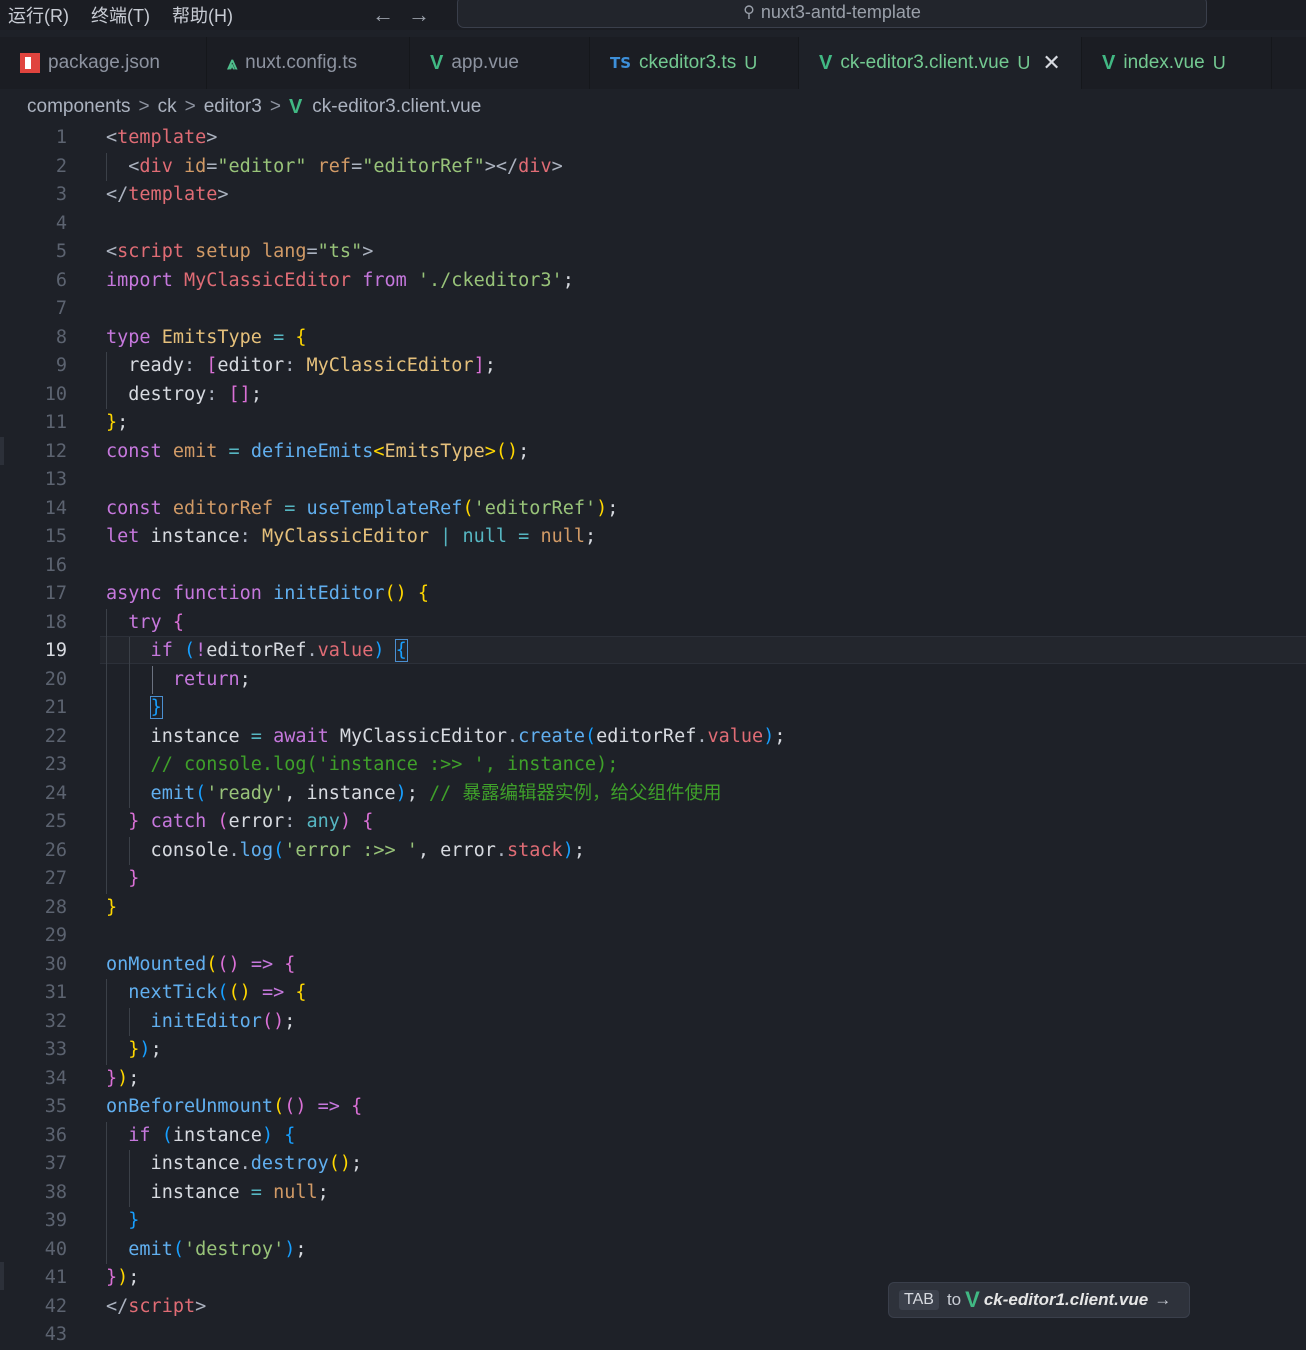 This screenshot has height=1350, width=1306. Describe the element at coordinates (328, 1106) in the screenshot. I see `code-token: =>` at that location.